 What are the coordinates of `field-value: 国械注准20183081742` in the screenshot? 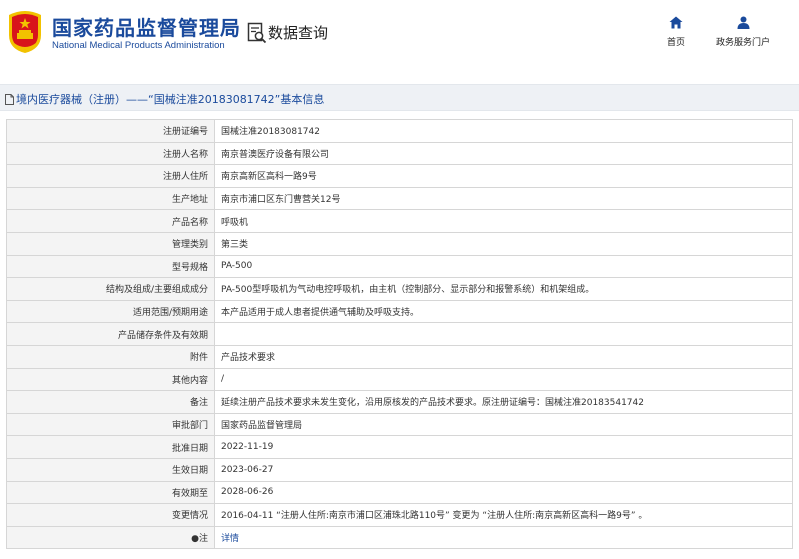 It's located at (503, 131).